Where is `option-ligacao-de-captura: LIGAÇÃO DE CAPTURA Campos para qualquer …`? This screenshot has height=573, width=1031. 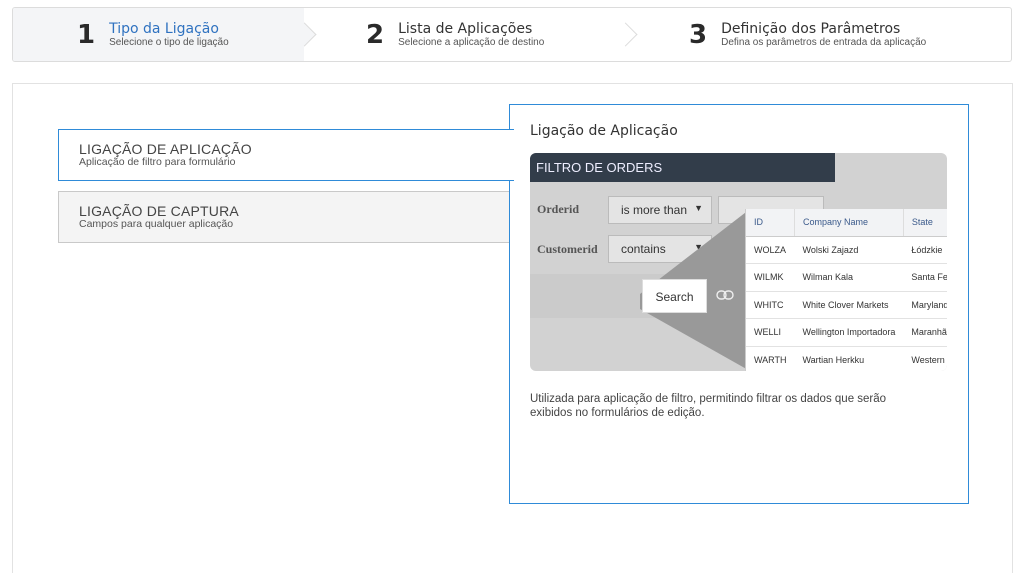
option-ligacao-de-captura: LIGAÇÃO DE CAPTURA Campos para qualquer … is located at coordinates (286, 217).